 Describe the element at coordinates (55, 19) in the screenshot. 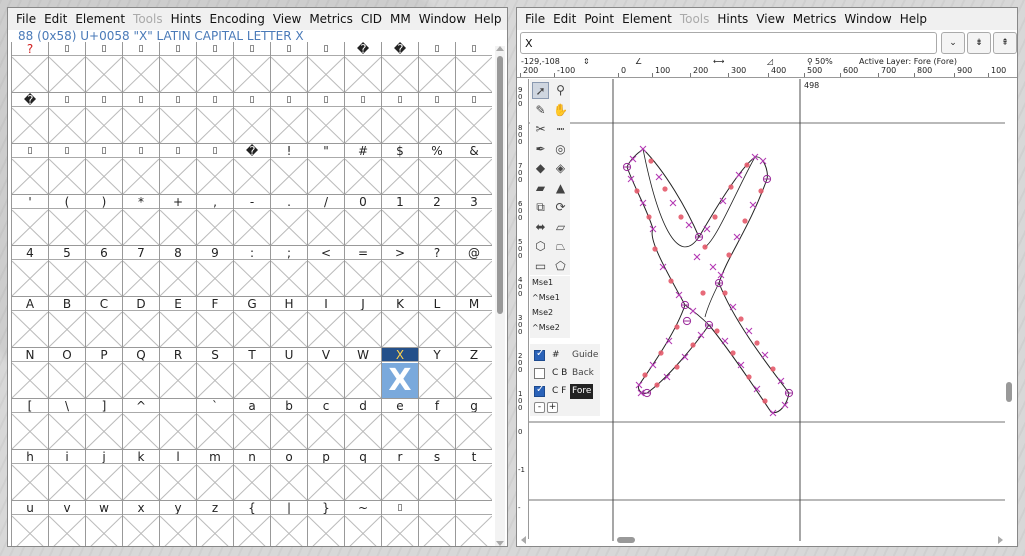

I see `fv-menu-edit: Edit` at that location.